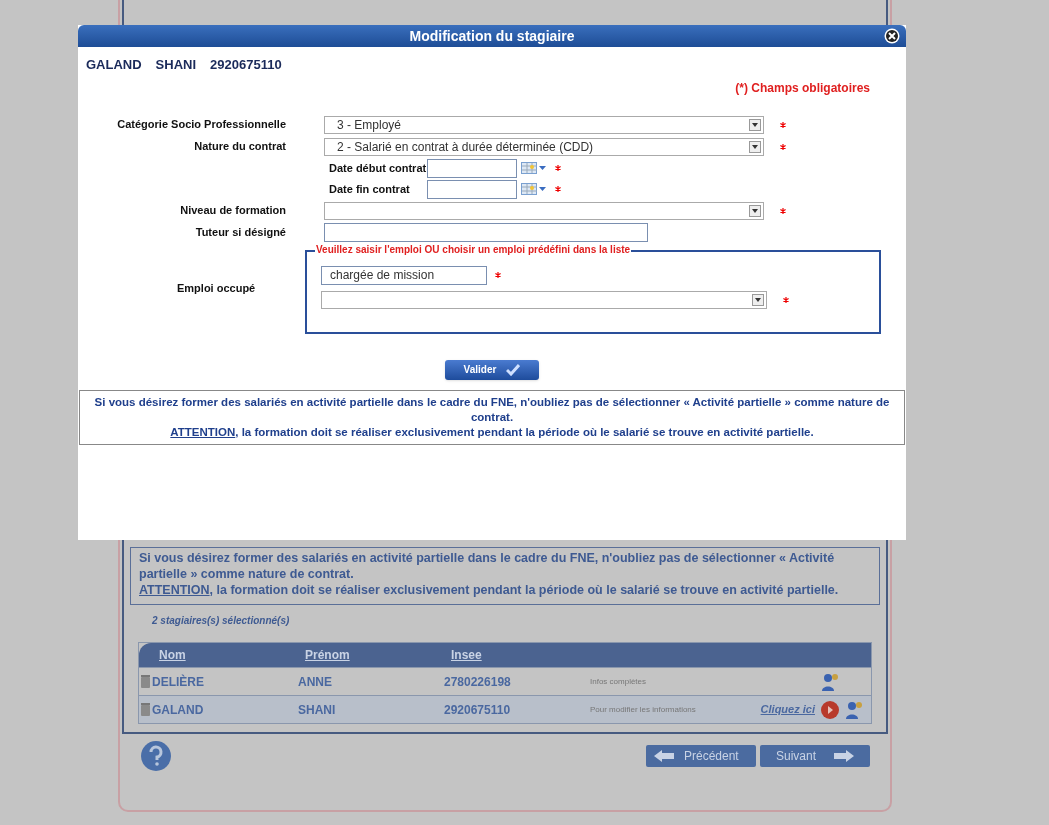 The width and height of the screenshot is (1049, 825). I want to click on trainee-identity: 2920675110, so click(246, 65).